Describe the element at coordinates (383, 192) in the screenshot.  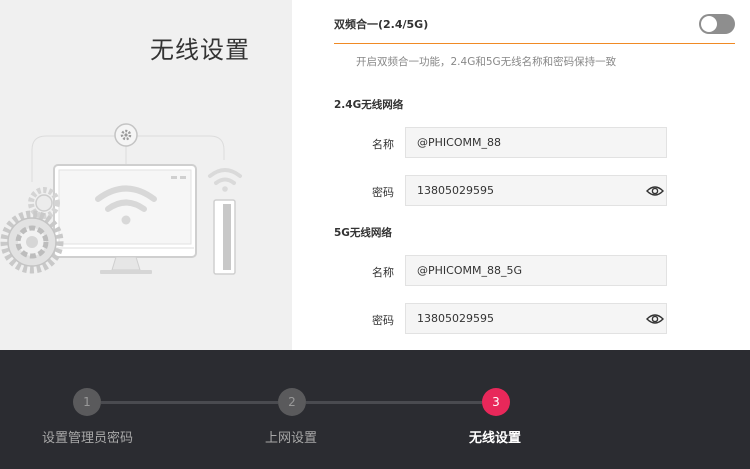
I see `band-24g-password-label: 密码` at that location.